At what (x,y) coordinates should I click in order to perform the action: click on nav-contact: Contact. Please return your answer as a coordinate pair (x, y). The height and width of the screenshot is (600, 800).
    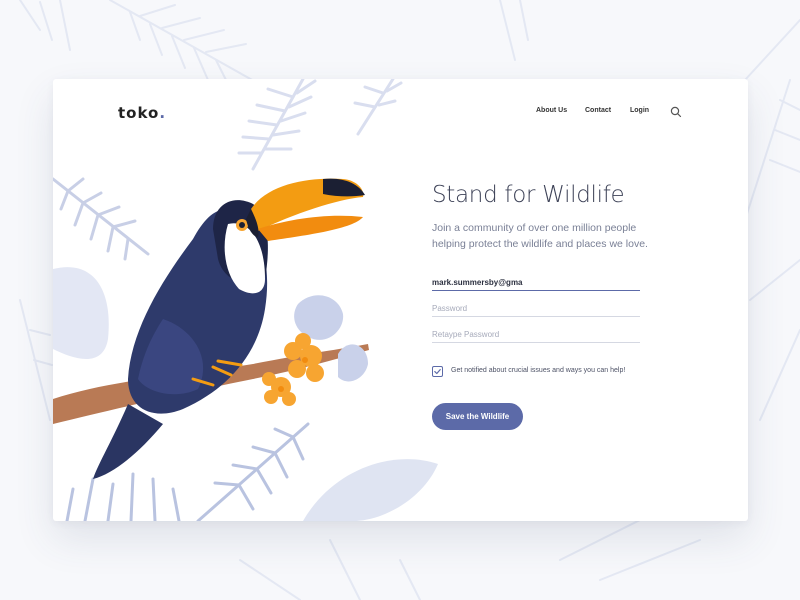
    Looking at the image, I should click on (598, 110).